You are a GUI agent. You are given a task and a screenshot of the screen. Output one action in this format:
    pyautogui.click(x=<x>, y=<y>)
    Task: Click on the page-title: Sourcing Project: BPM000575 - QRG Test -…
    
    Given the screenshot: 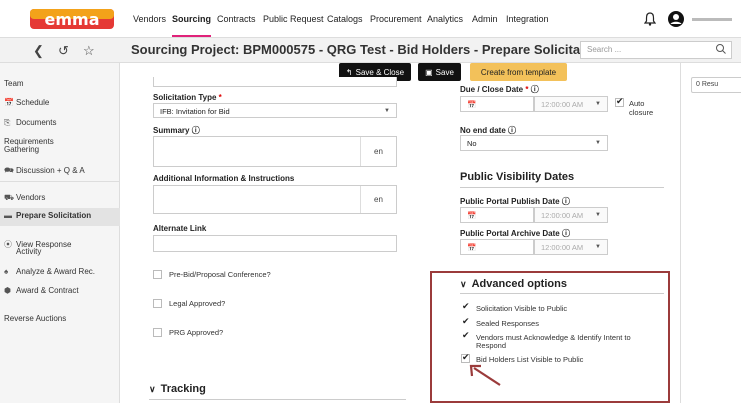 What is the action you would take?
    pyautogui.click(x=367, y=49)
    